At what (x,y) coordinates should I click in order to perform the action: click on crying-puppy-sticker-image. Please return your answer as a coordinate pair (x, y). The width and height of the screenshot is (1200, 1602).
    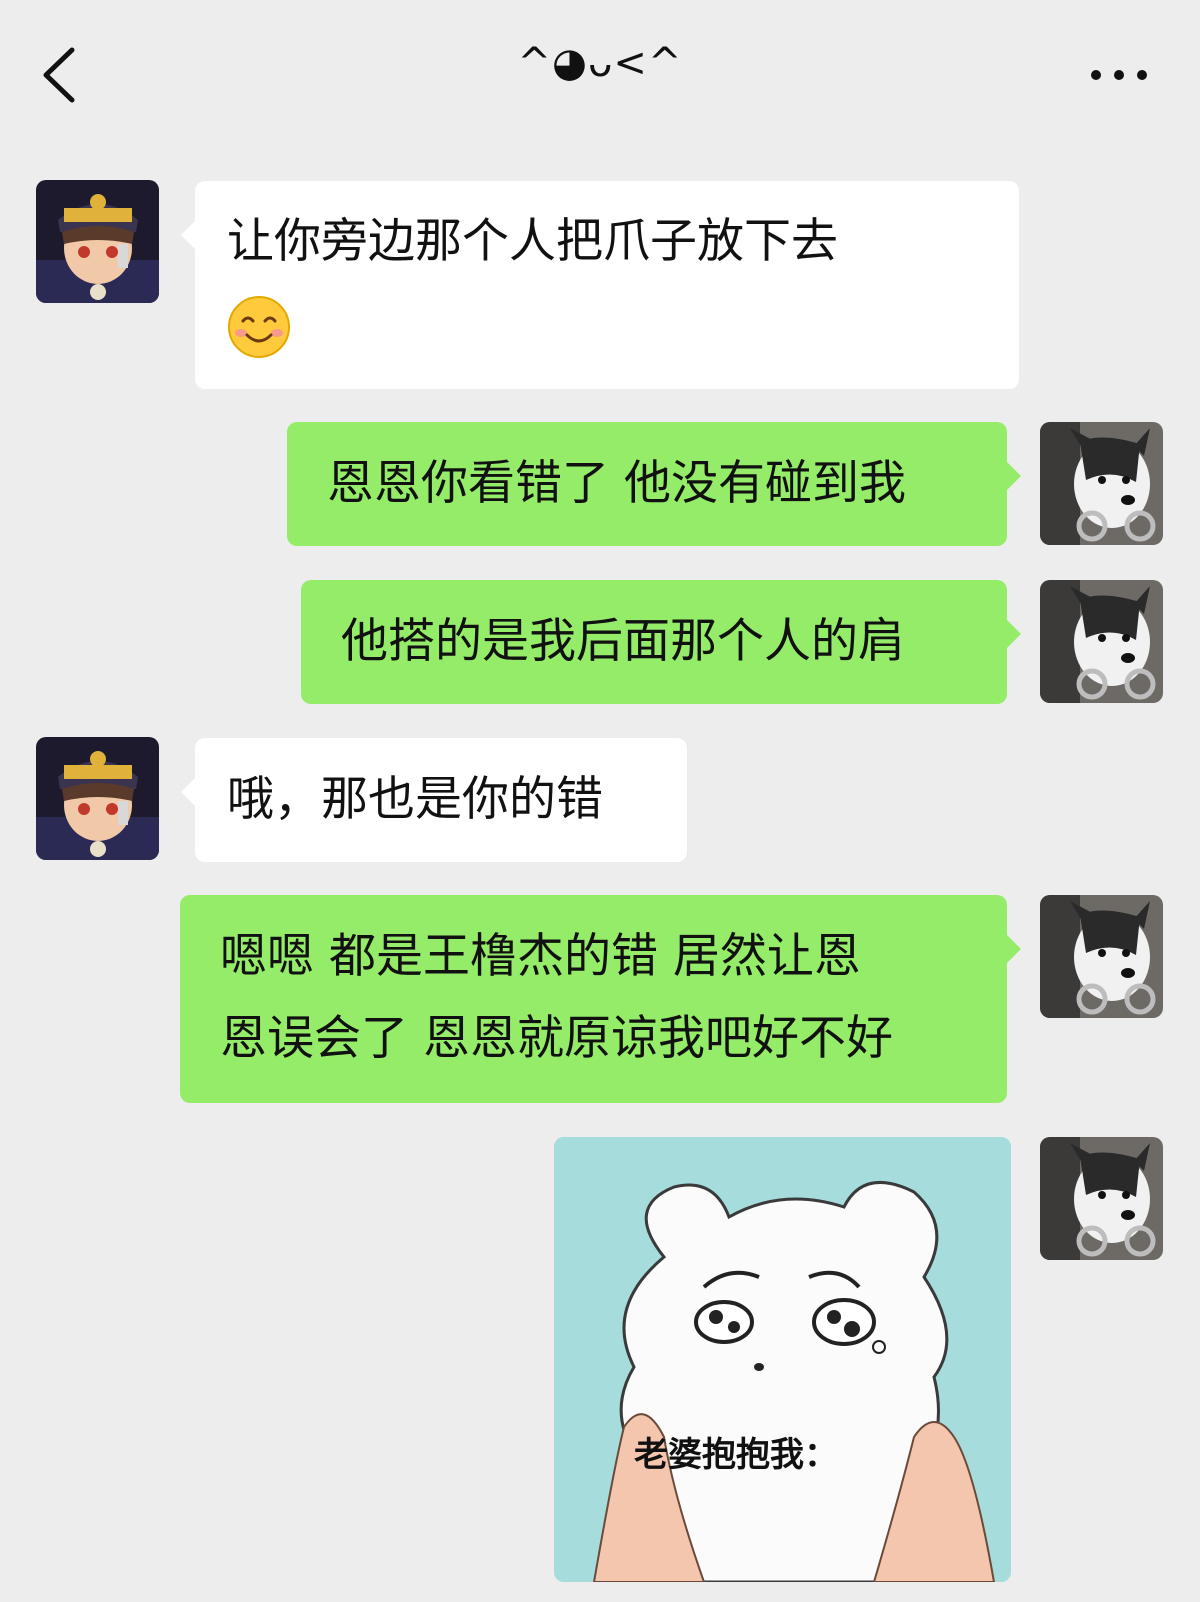
    Looking at the image, I should click on (782, 1359).